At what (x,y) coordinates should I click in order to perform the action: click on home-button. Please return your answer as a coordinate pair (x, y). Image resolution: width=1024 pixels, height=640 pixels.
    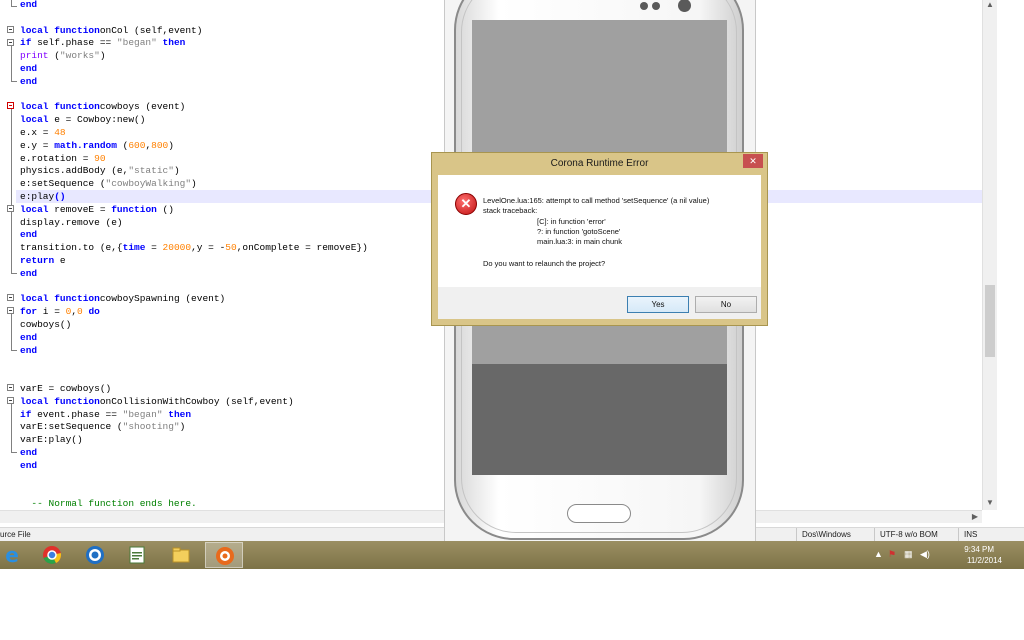
    Looking at the image, I should click on (599, 513).